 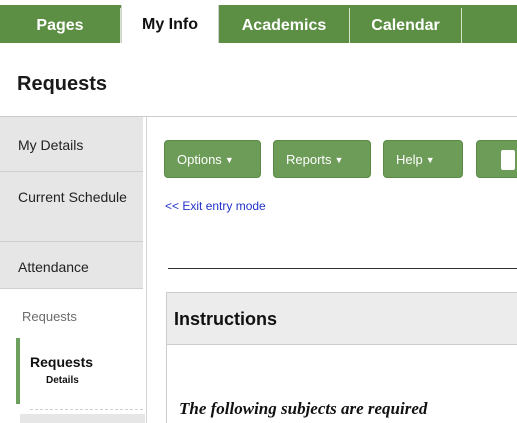 I want to click on sidebar-item-my-details: My Details, so click(x=71, y=144).